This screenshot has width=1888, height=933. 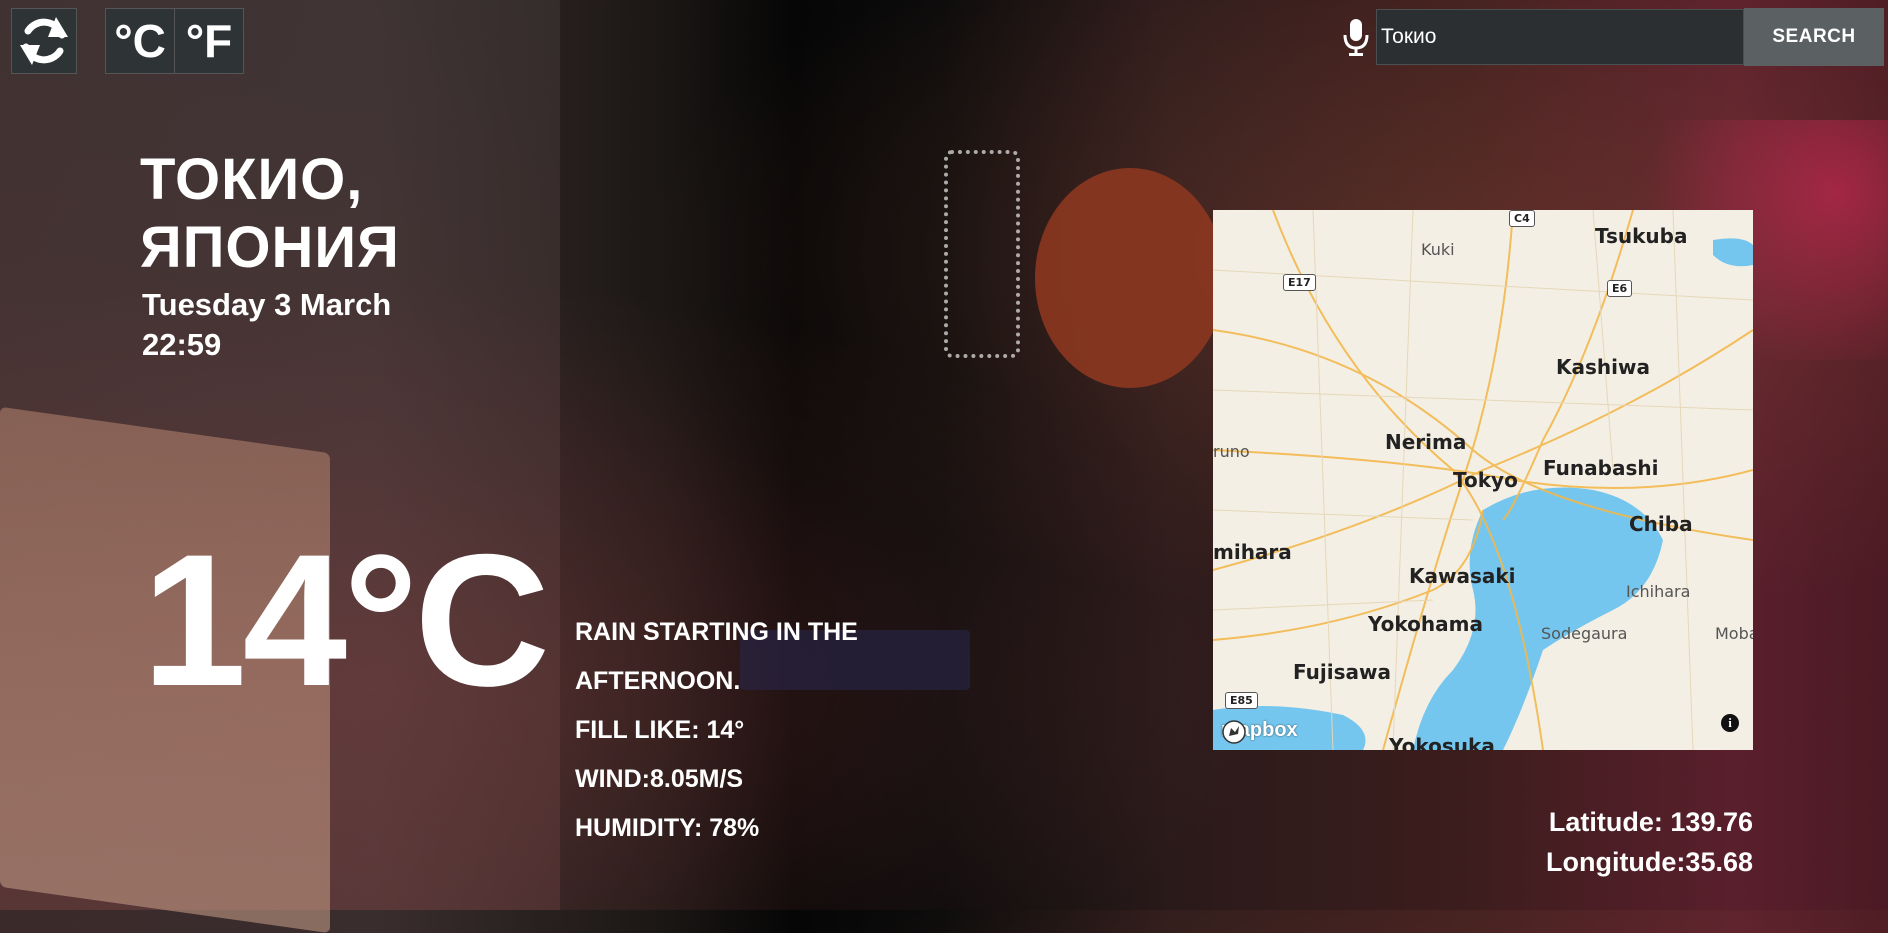 What do you see at coordinates (1641, 236) in the screenshot?
I see `map-label: Tsukuba` at bounding box center [1641, 236].